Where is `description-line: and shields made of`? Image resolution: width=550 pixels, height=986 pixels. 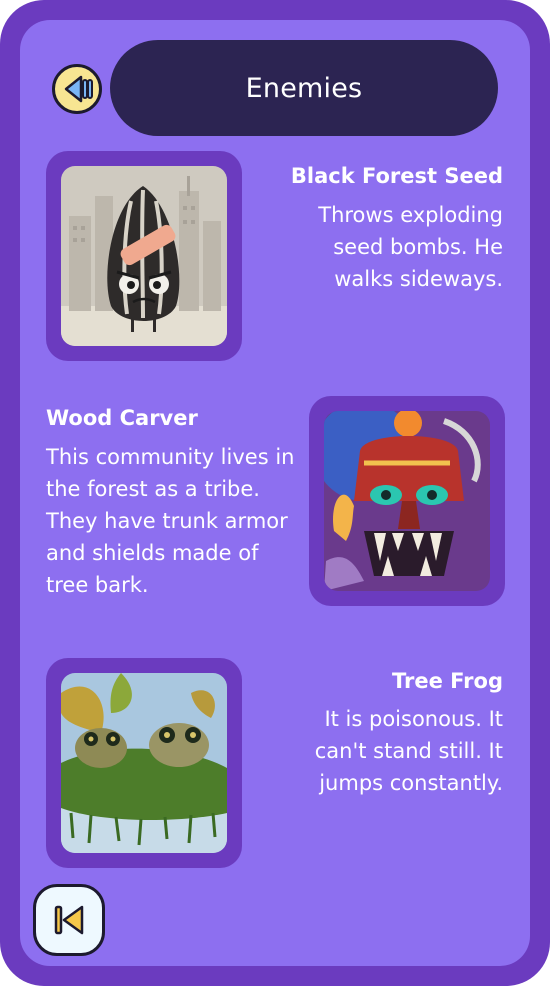 description-line: and shields made of is located at coordinates (152, 553).